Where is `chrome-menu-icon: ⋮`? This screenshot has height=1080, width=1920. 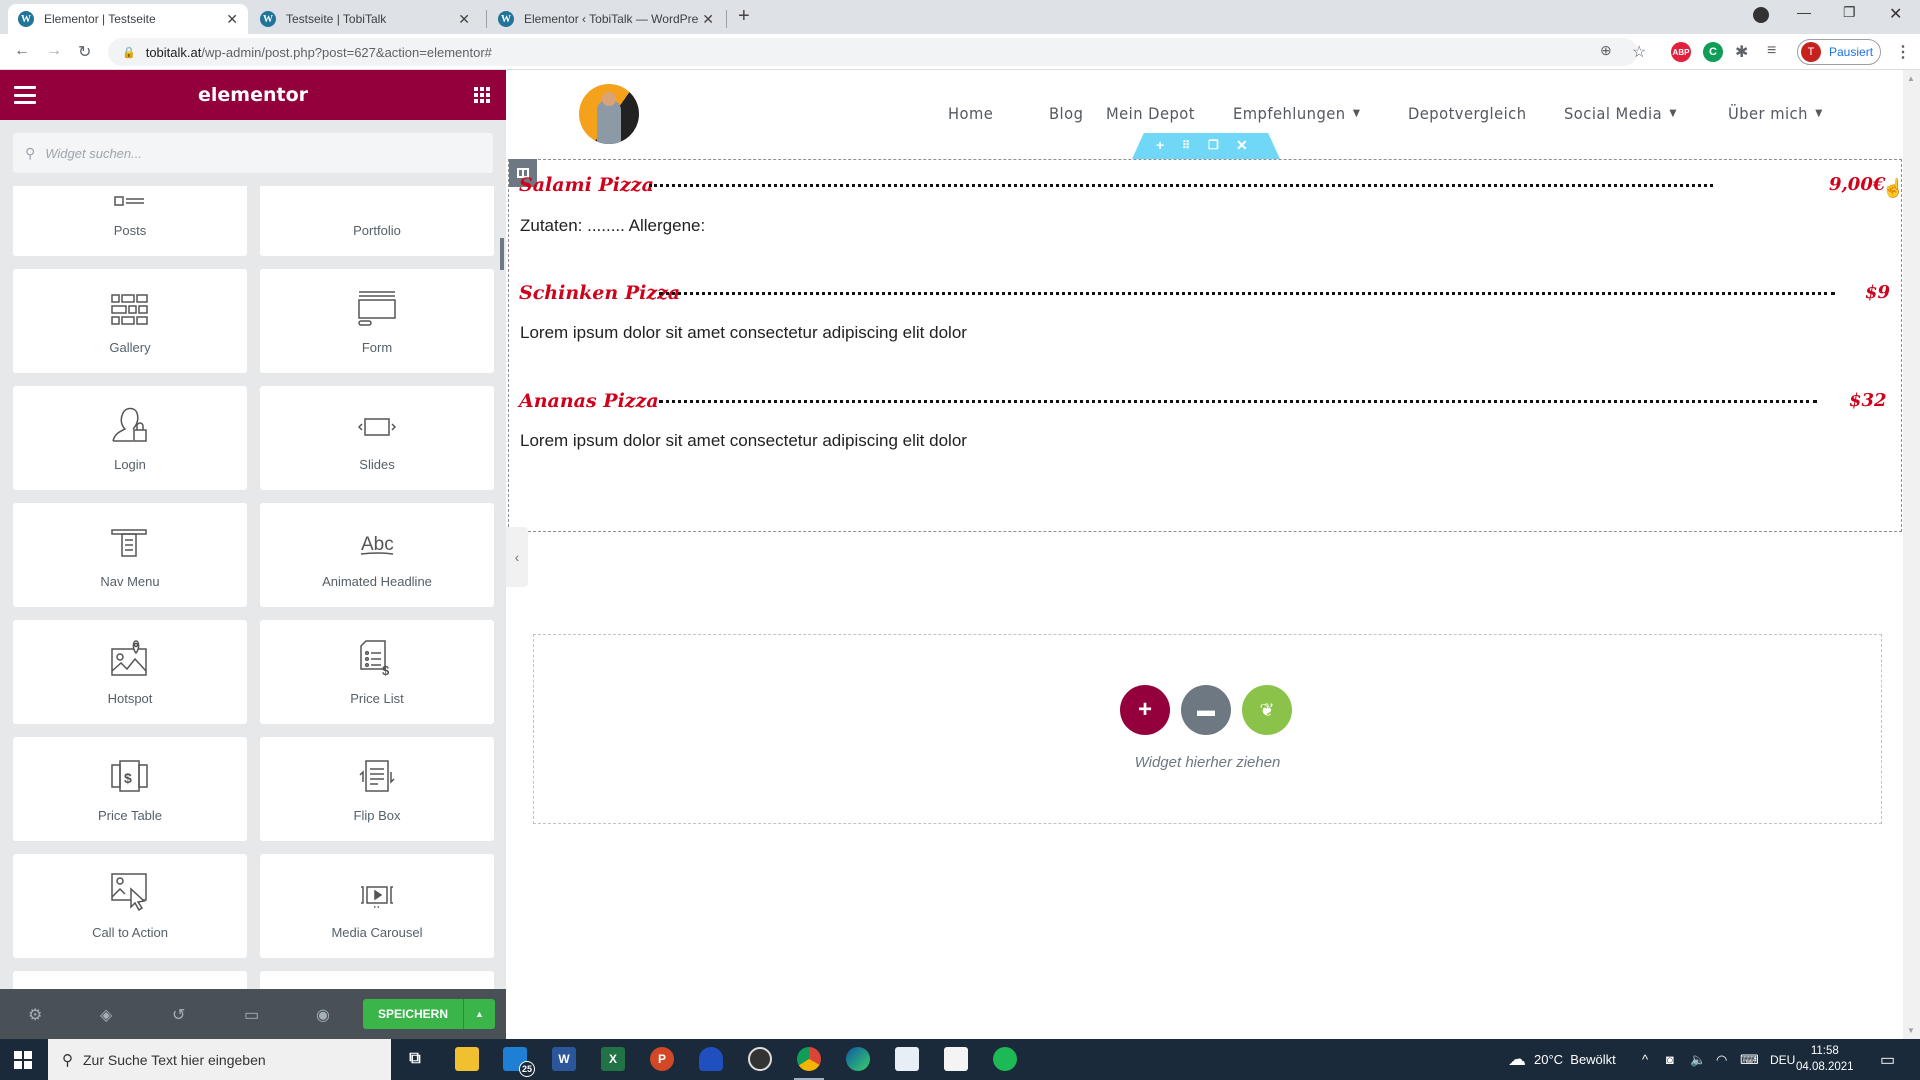 chrome-menu-icon: ⋮ is located at coordinates (1903, 52).